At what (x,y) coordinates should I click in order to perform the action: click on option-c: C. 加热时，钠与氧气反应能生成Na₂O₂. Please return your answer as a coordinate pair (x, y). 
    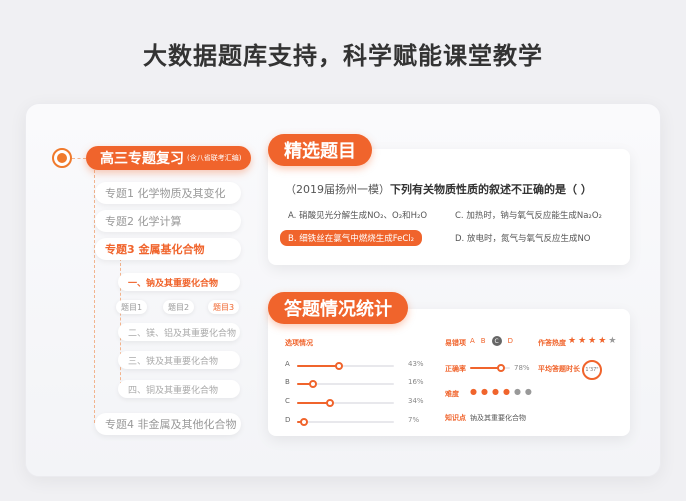
    Looking at the image, I should click on (528, 215).